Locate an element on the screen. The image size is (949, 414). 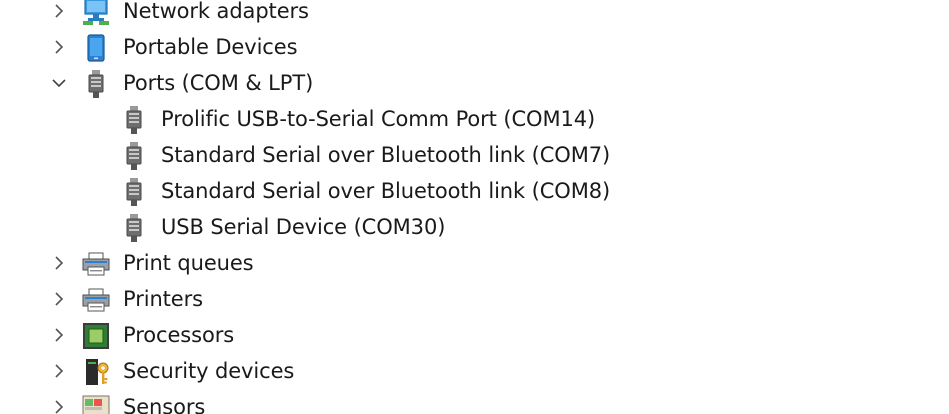
tree-node-label: Processors is located at coordinates (179, 335).